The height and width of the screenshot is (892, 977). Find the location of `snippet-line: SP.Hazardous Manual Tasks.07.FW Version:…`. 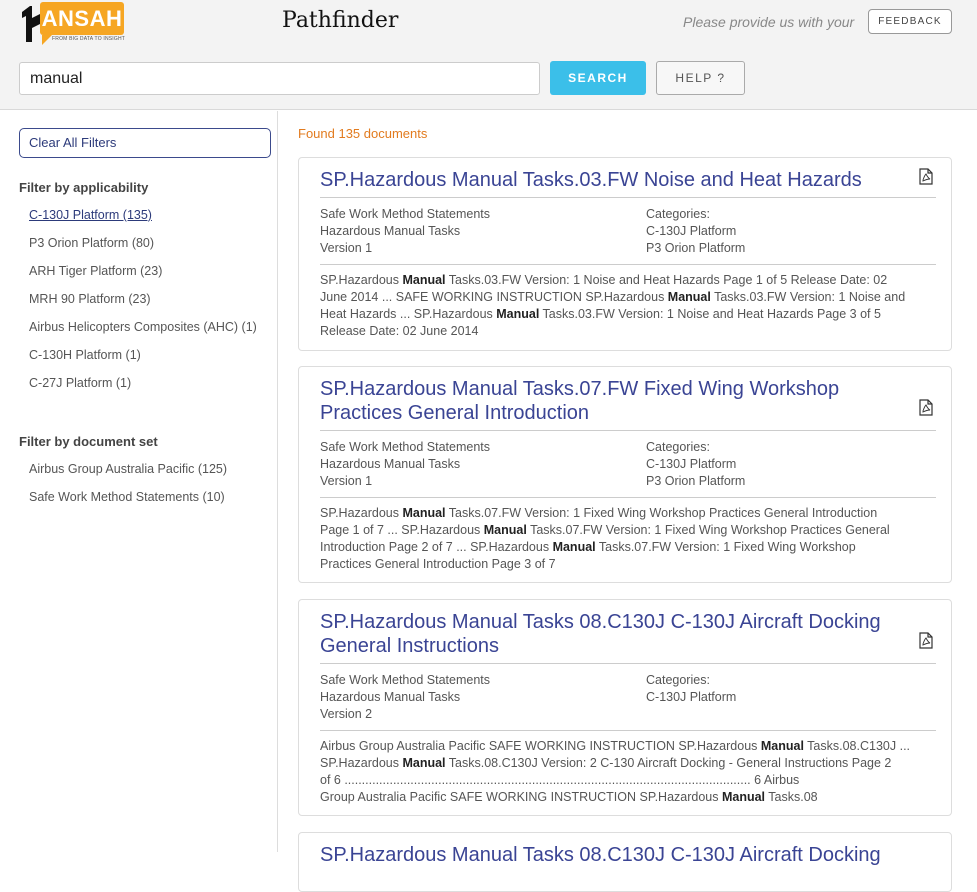

snippet-line: SP.Hazardous Manual Tasks.07.FW Version:… is located at coordinates (599, 513).